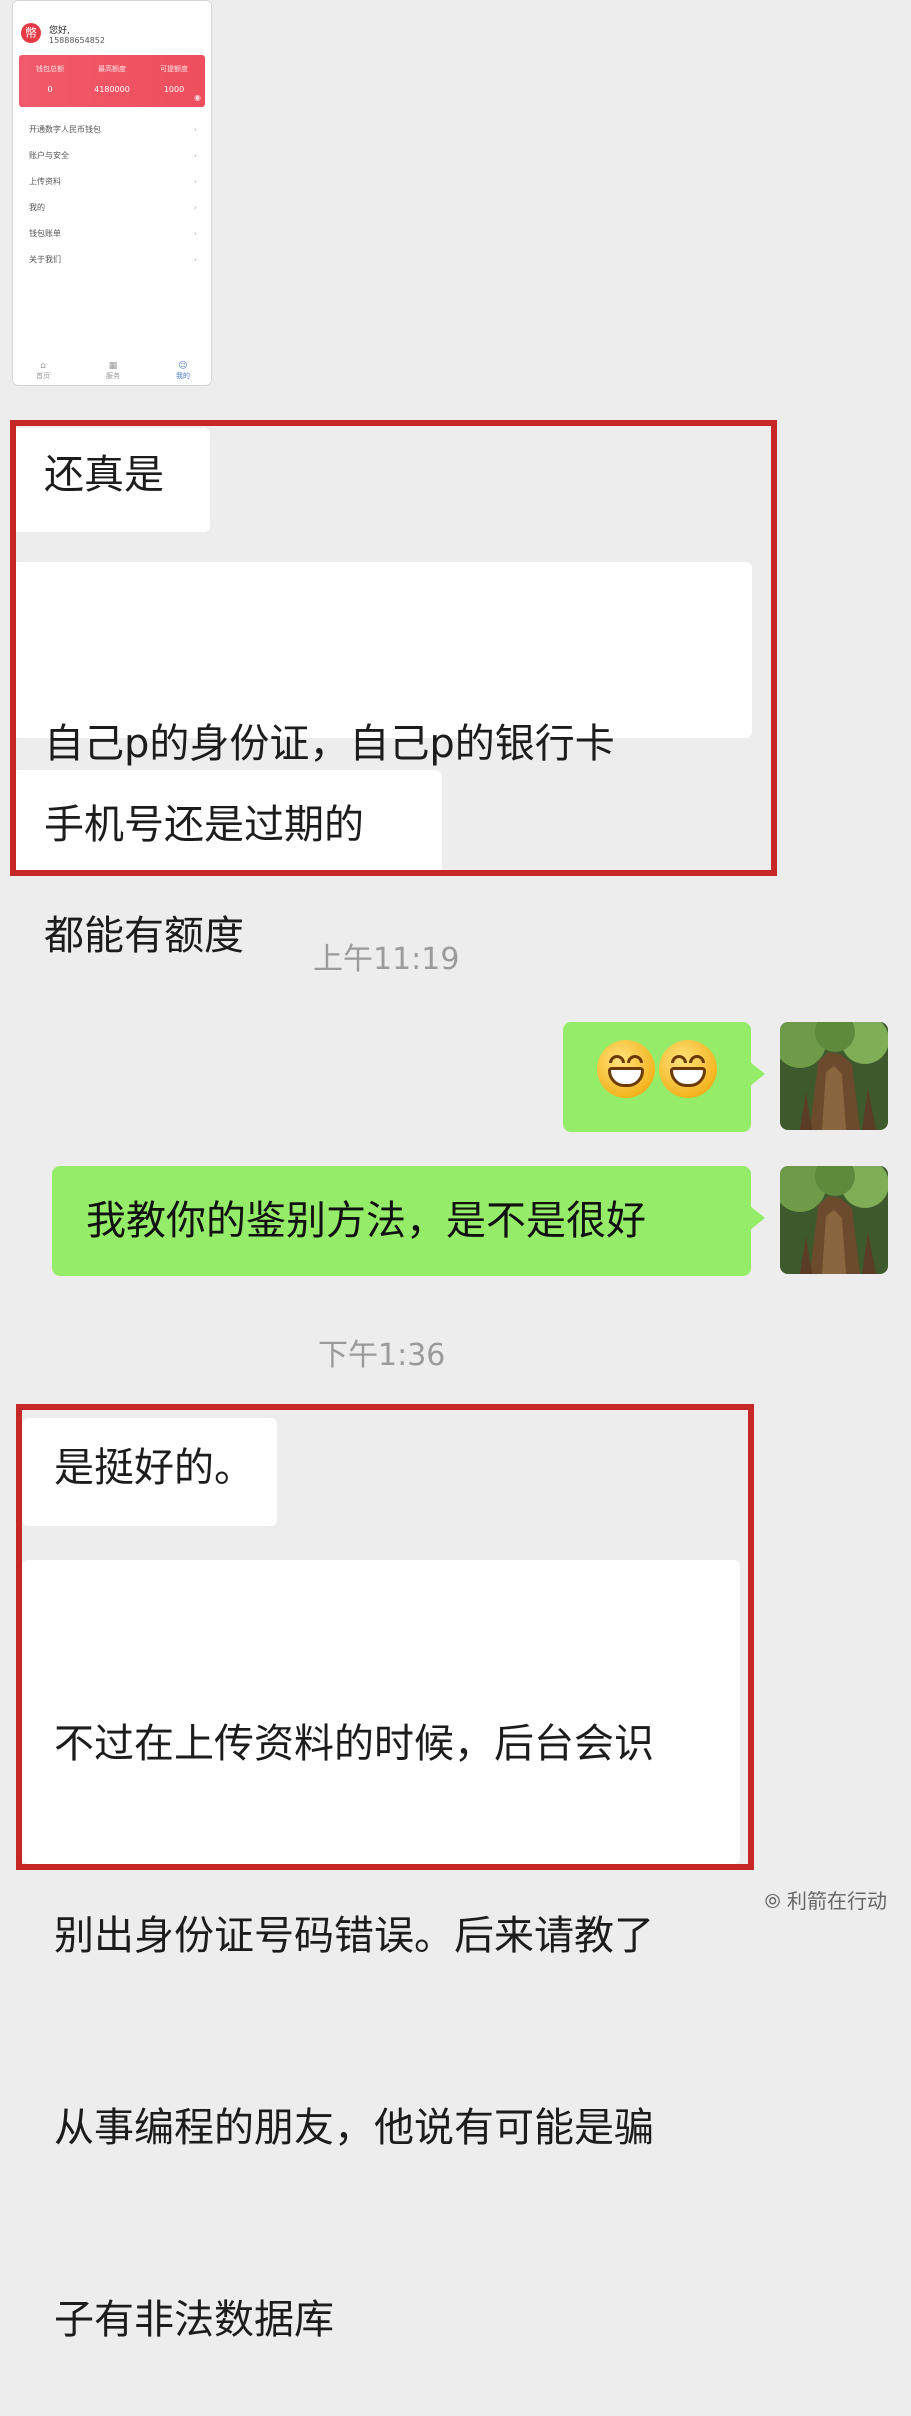 The height and width of the screenshot is (2416, 911). Describe the element at coordinates (112, 69) in the screenshot. I see `stat-label: 最高额度` at that location.